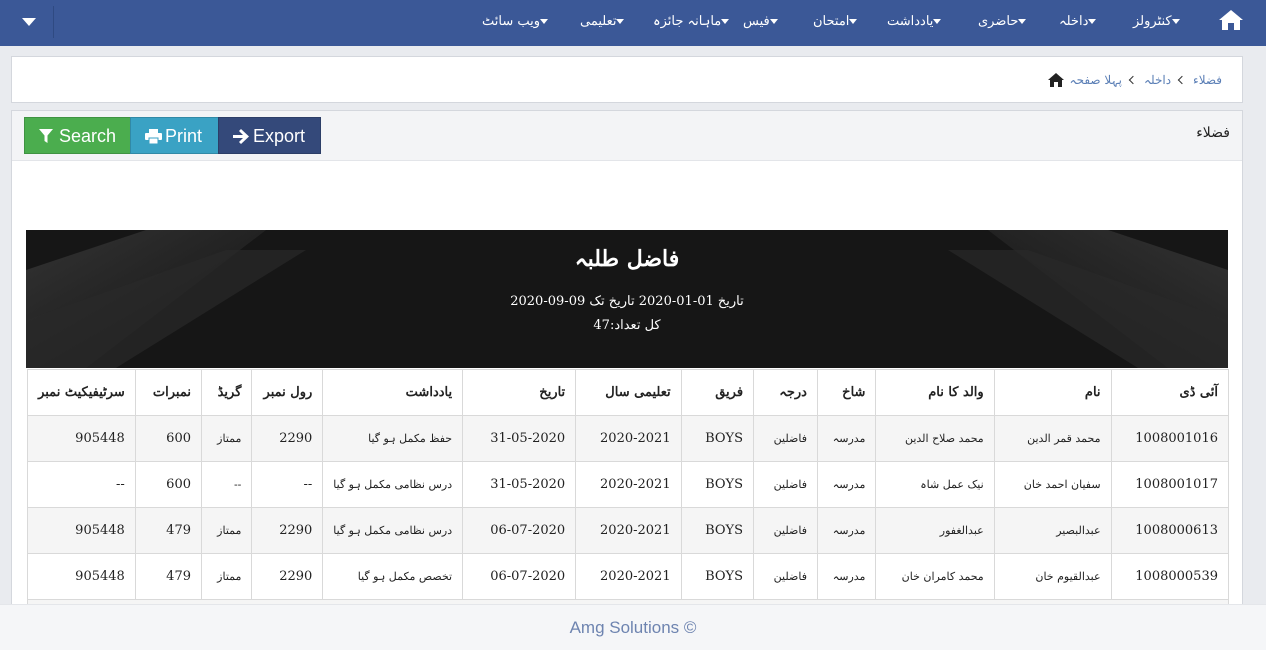 The width and height of the screenshot is (1266, 650). I want to click on cell-marks: 600, so click(168, 484).